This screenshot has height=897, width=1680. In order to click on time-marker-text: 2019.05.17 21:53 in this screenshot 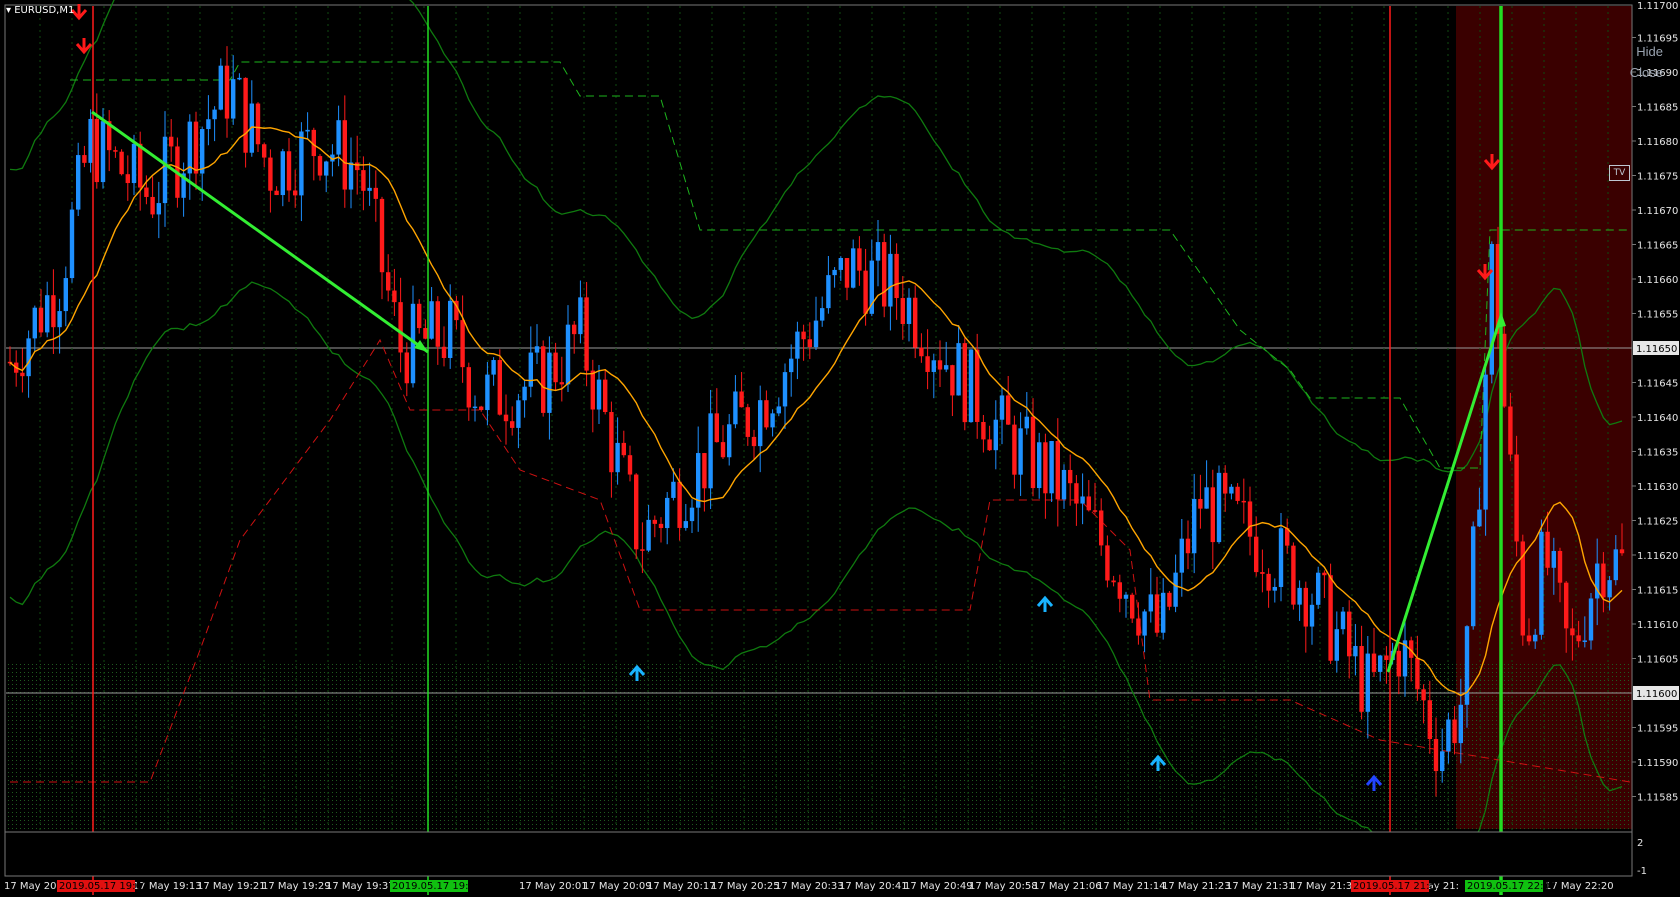, I will do `click(1397, 886)`.